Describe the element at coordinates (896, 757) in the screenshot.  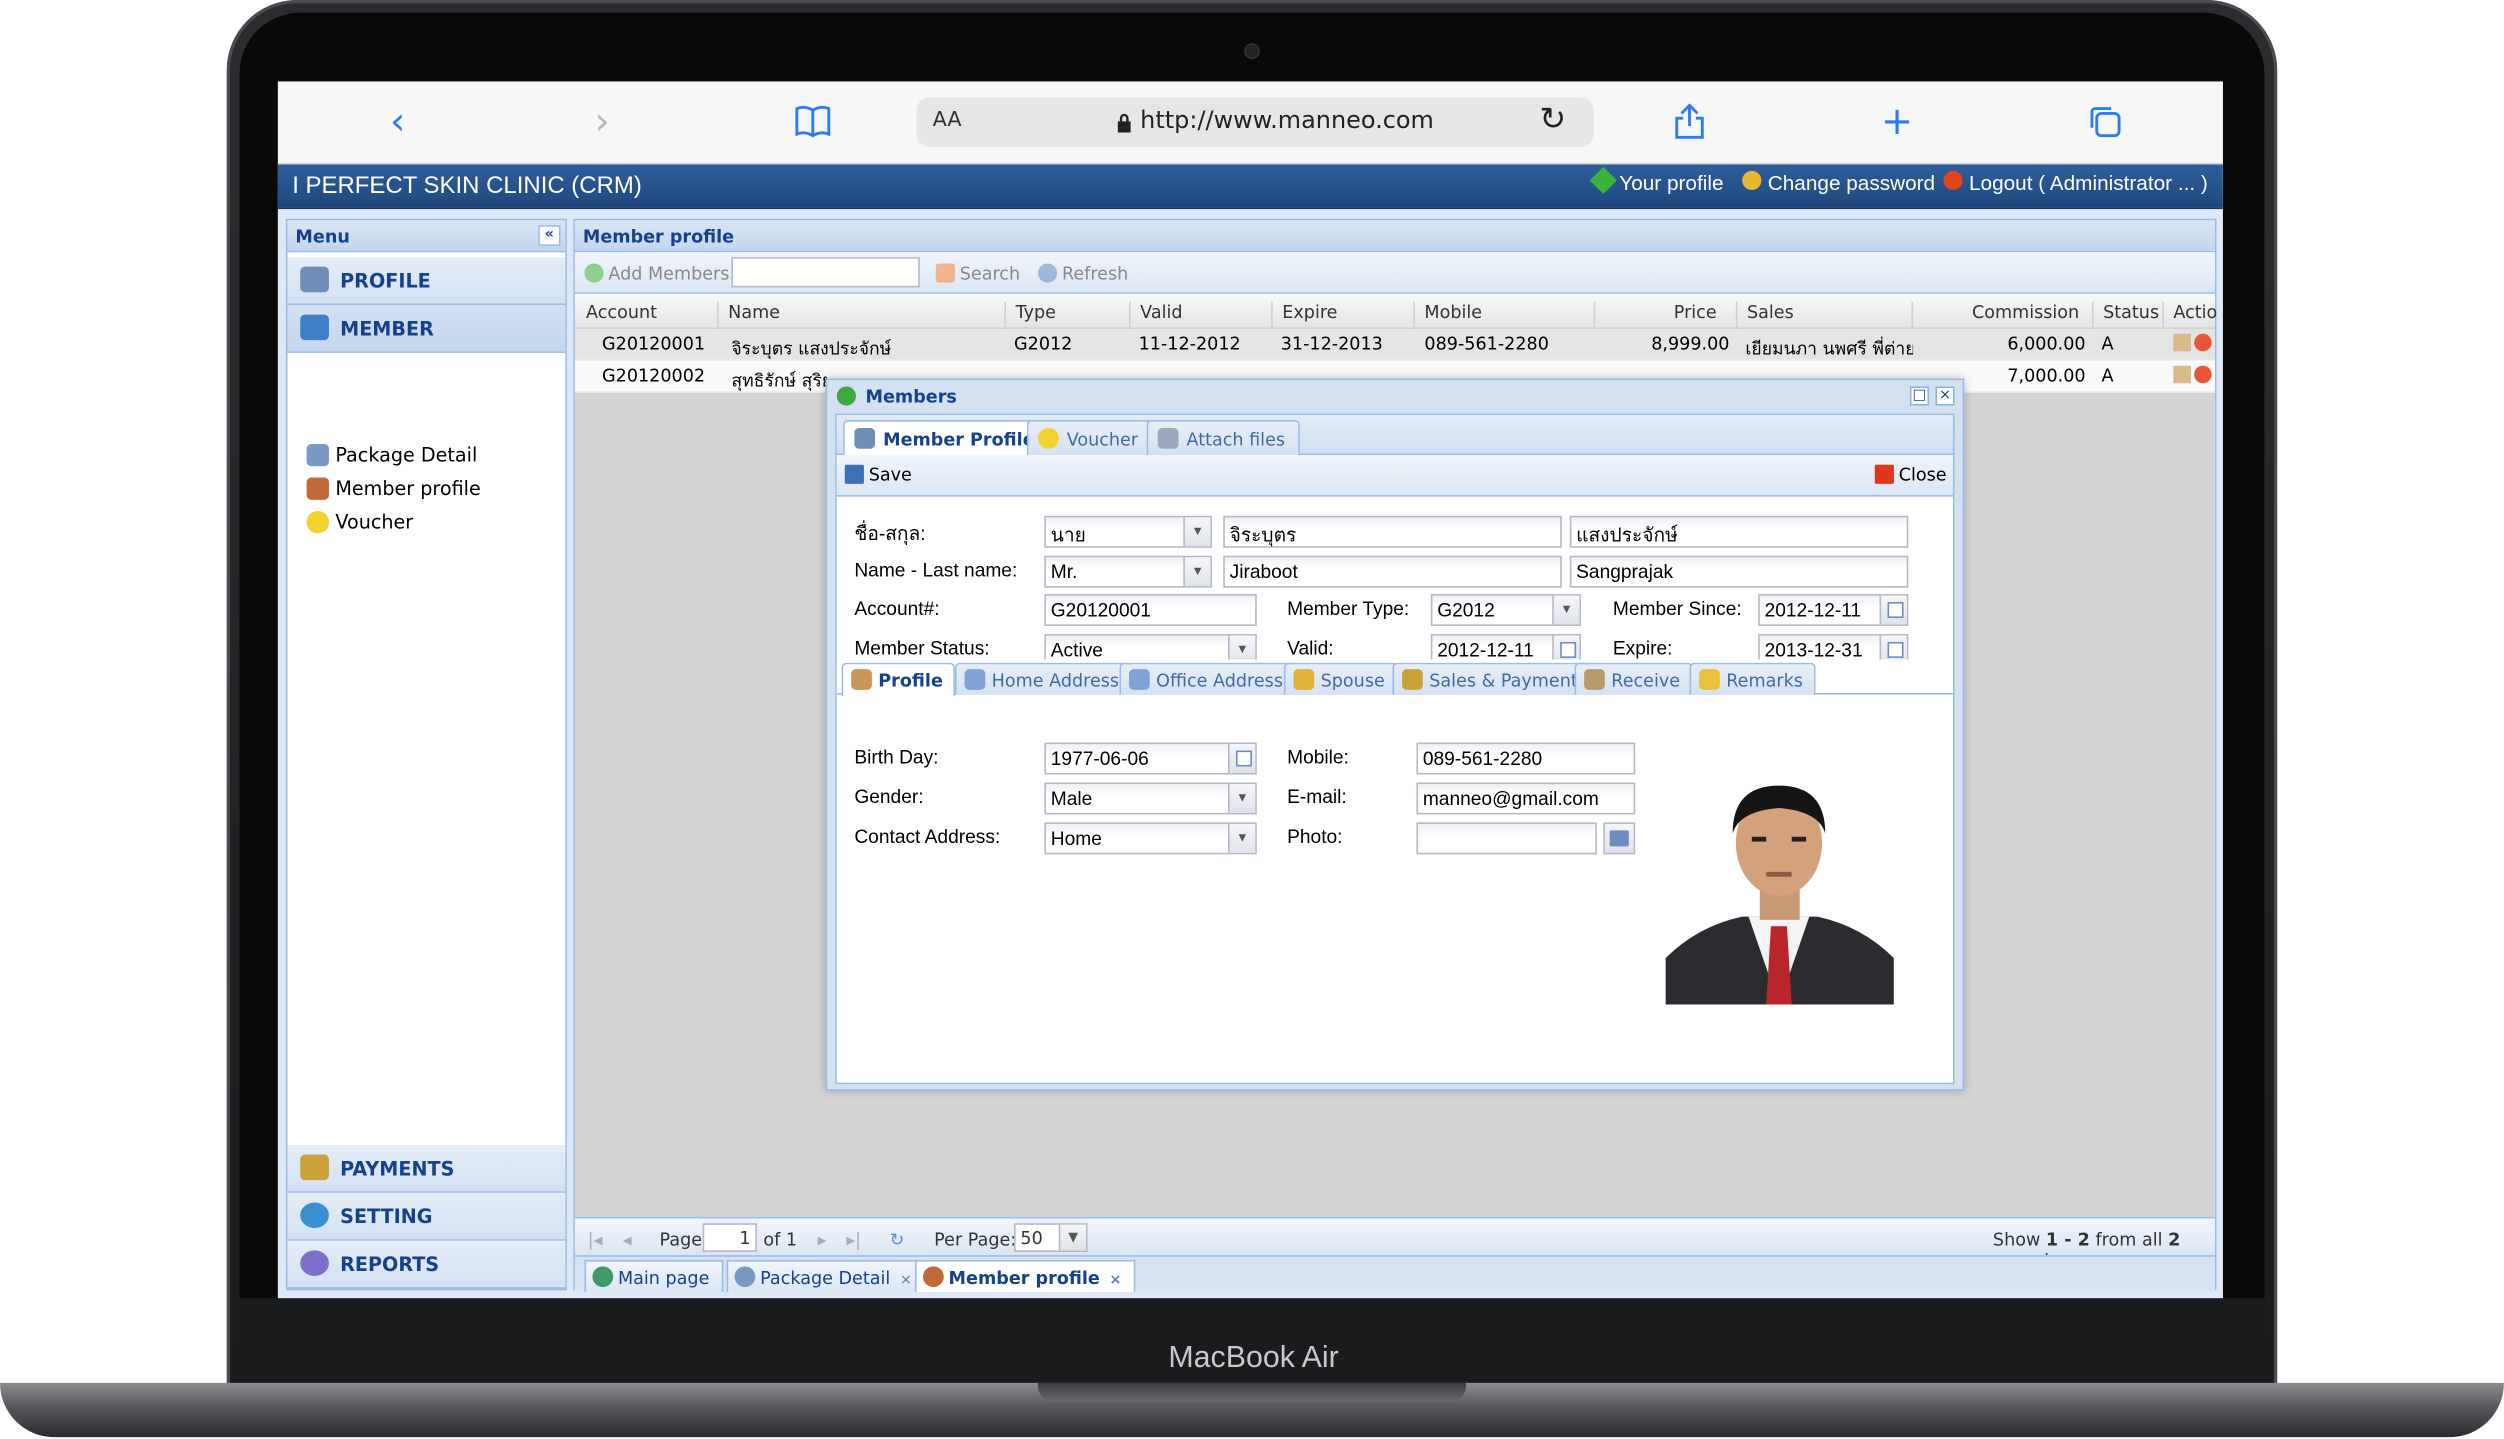
I see `birthday-label: Birth Day:` at that location.